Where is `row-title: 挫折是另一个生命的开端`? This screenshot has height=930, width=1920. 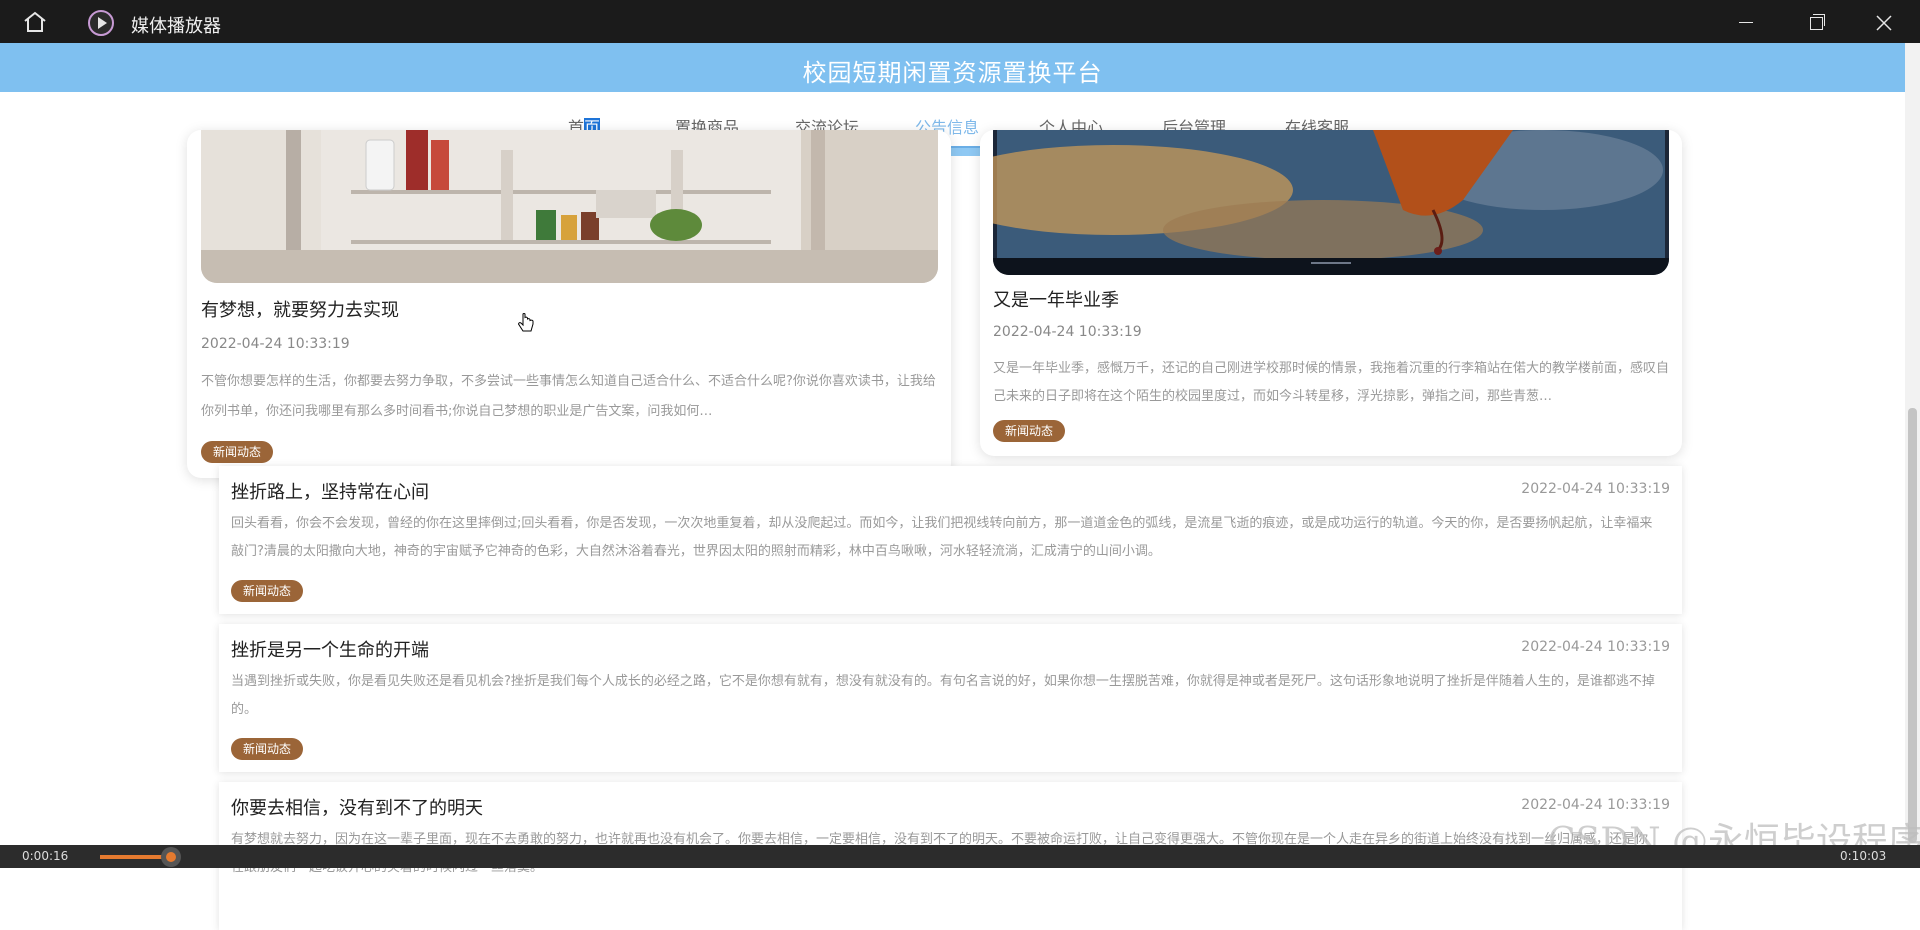 row-title: 挫折是另一个生命的开端 is located at coordinates (330, 649).